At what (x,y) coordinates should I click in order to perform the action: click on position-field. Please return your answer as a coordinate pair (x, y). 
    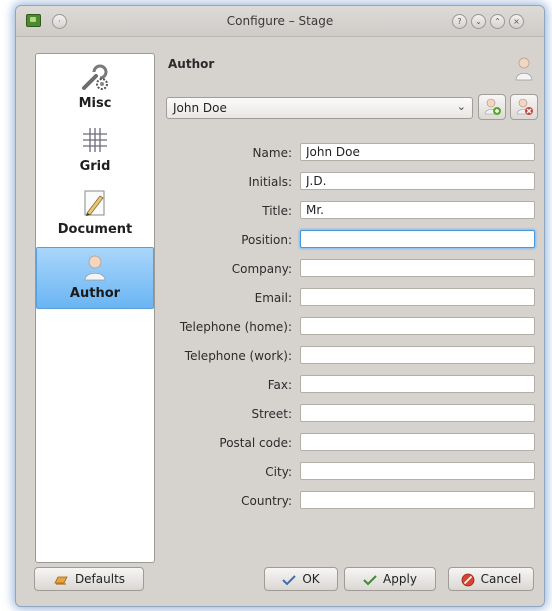
    Looking at the image, I should click on (417, 239).